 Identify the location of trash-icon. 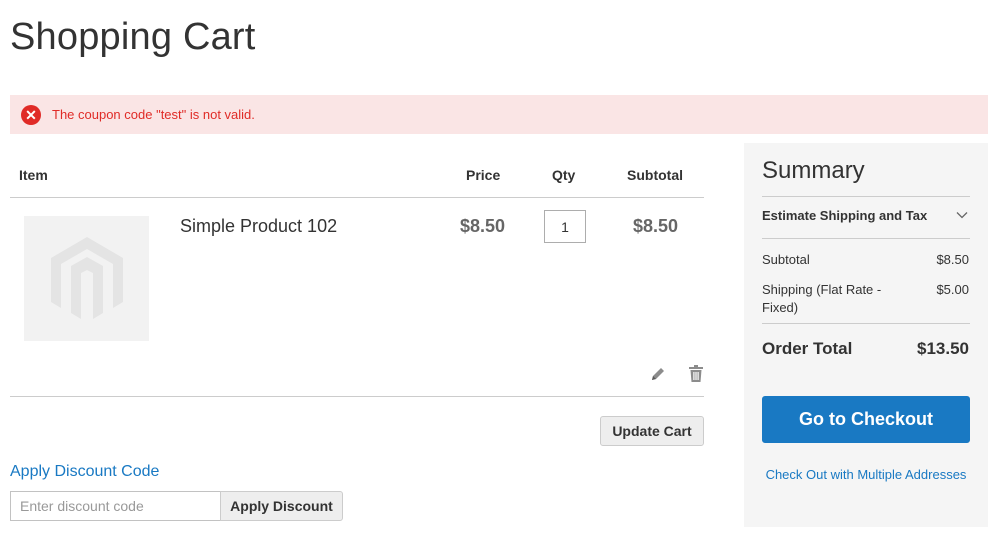
(696, 374).